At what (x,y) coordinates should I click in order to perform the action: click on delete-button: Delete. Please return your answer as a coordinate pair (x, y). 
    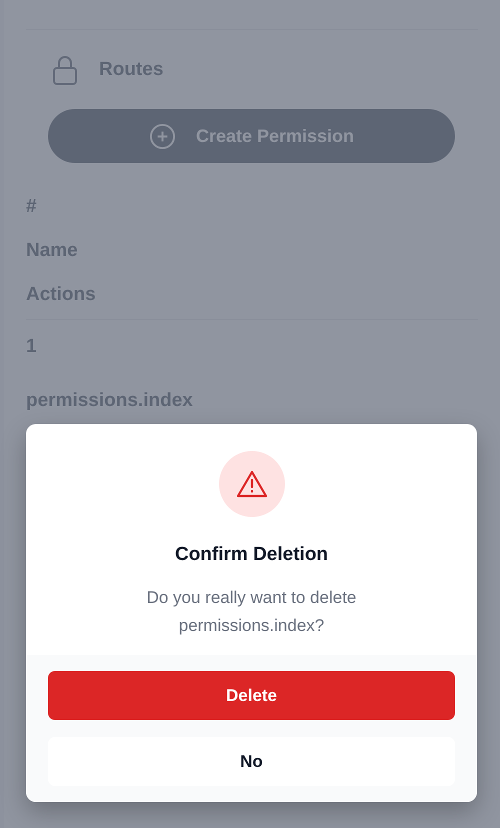
    Looking at the image, I should click on (251, 695).